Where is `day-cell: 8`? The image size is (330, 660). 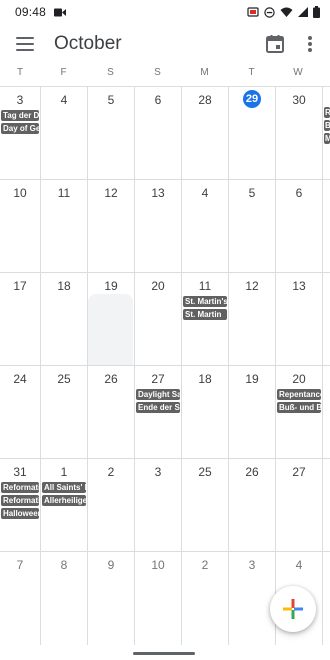
day-cell: 8 is located at coordinates (63, 598).